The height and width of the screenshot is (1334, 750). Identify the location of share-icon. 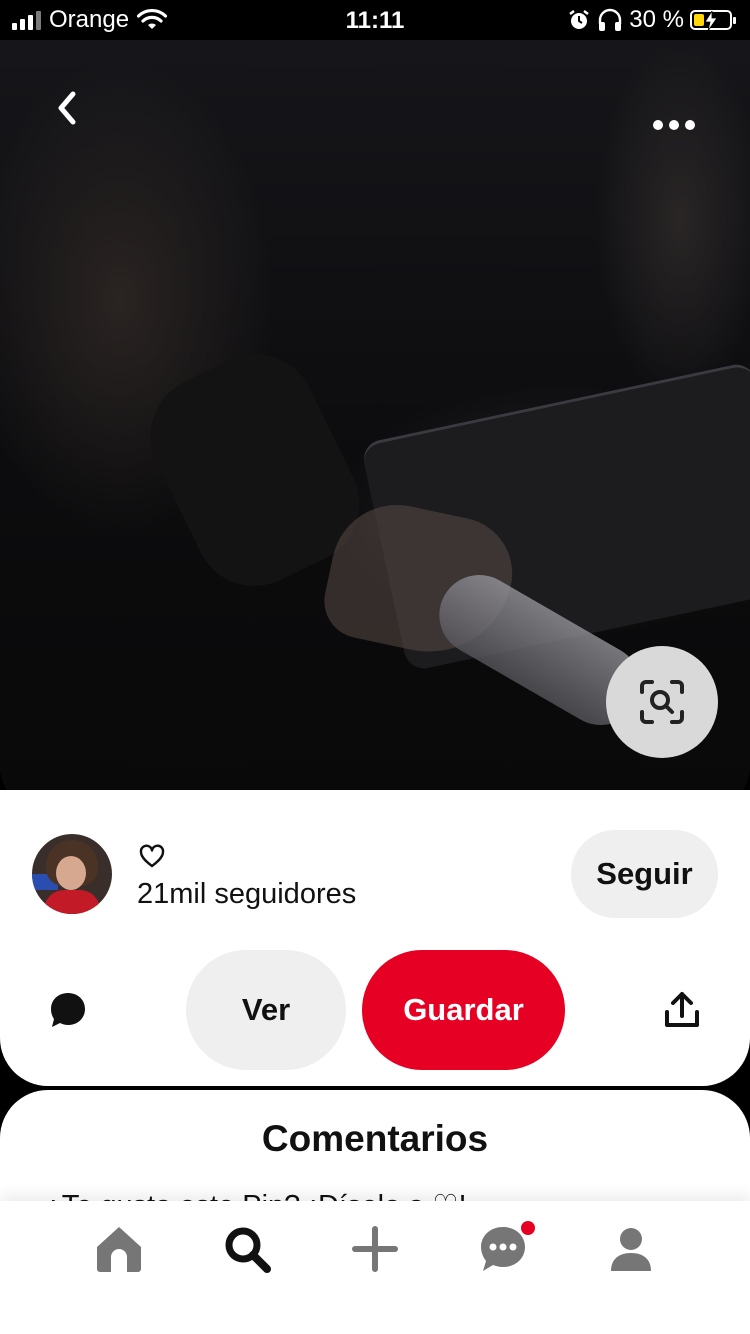
(682, 1010).